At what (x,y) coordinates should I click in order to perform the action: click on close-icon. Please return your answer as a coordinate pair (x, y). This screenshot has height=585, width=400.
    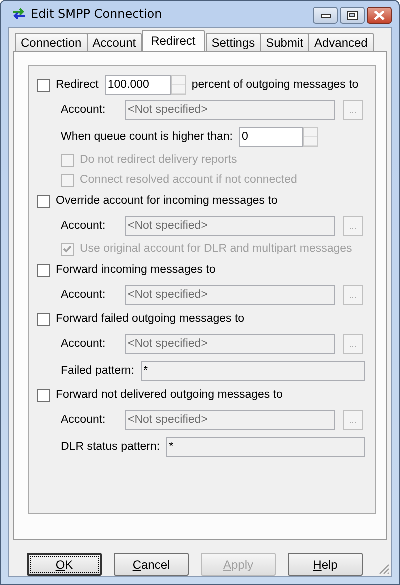
    Looking at the image, I should click on (379, 15).